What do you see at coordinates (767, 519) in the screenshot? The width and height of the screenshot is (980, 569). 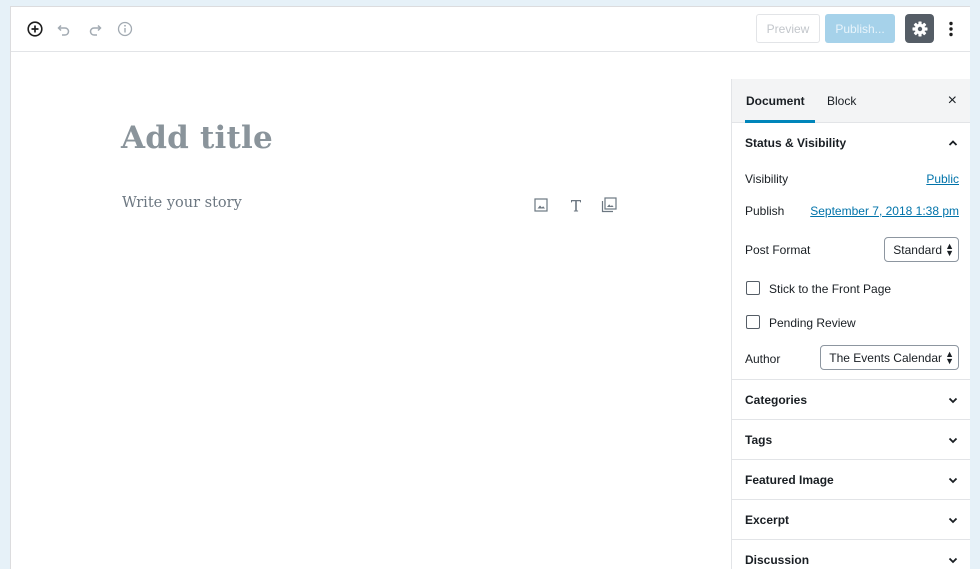 I see `panel-title: Excerpt` at bounding box center [767, 519].